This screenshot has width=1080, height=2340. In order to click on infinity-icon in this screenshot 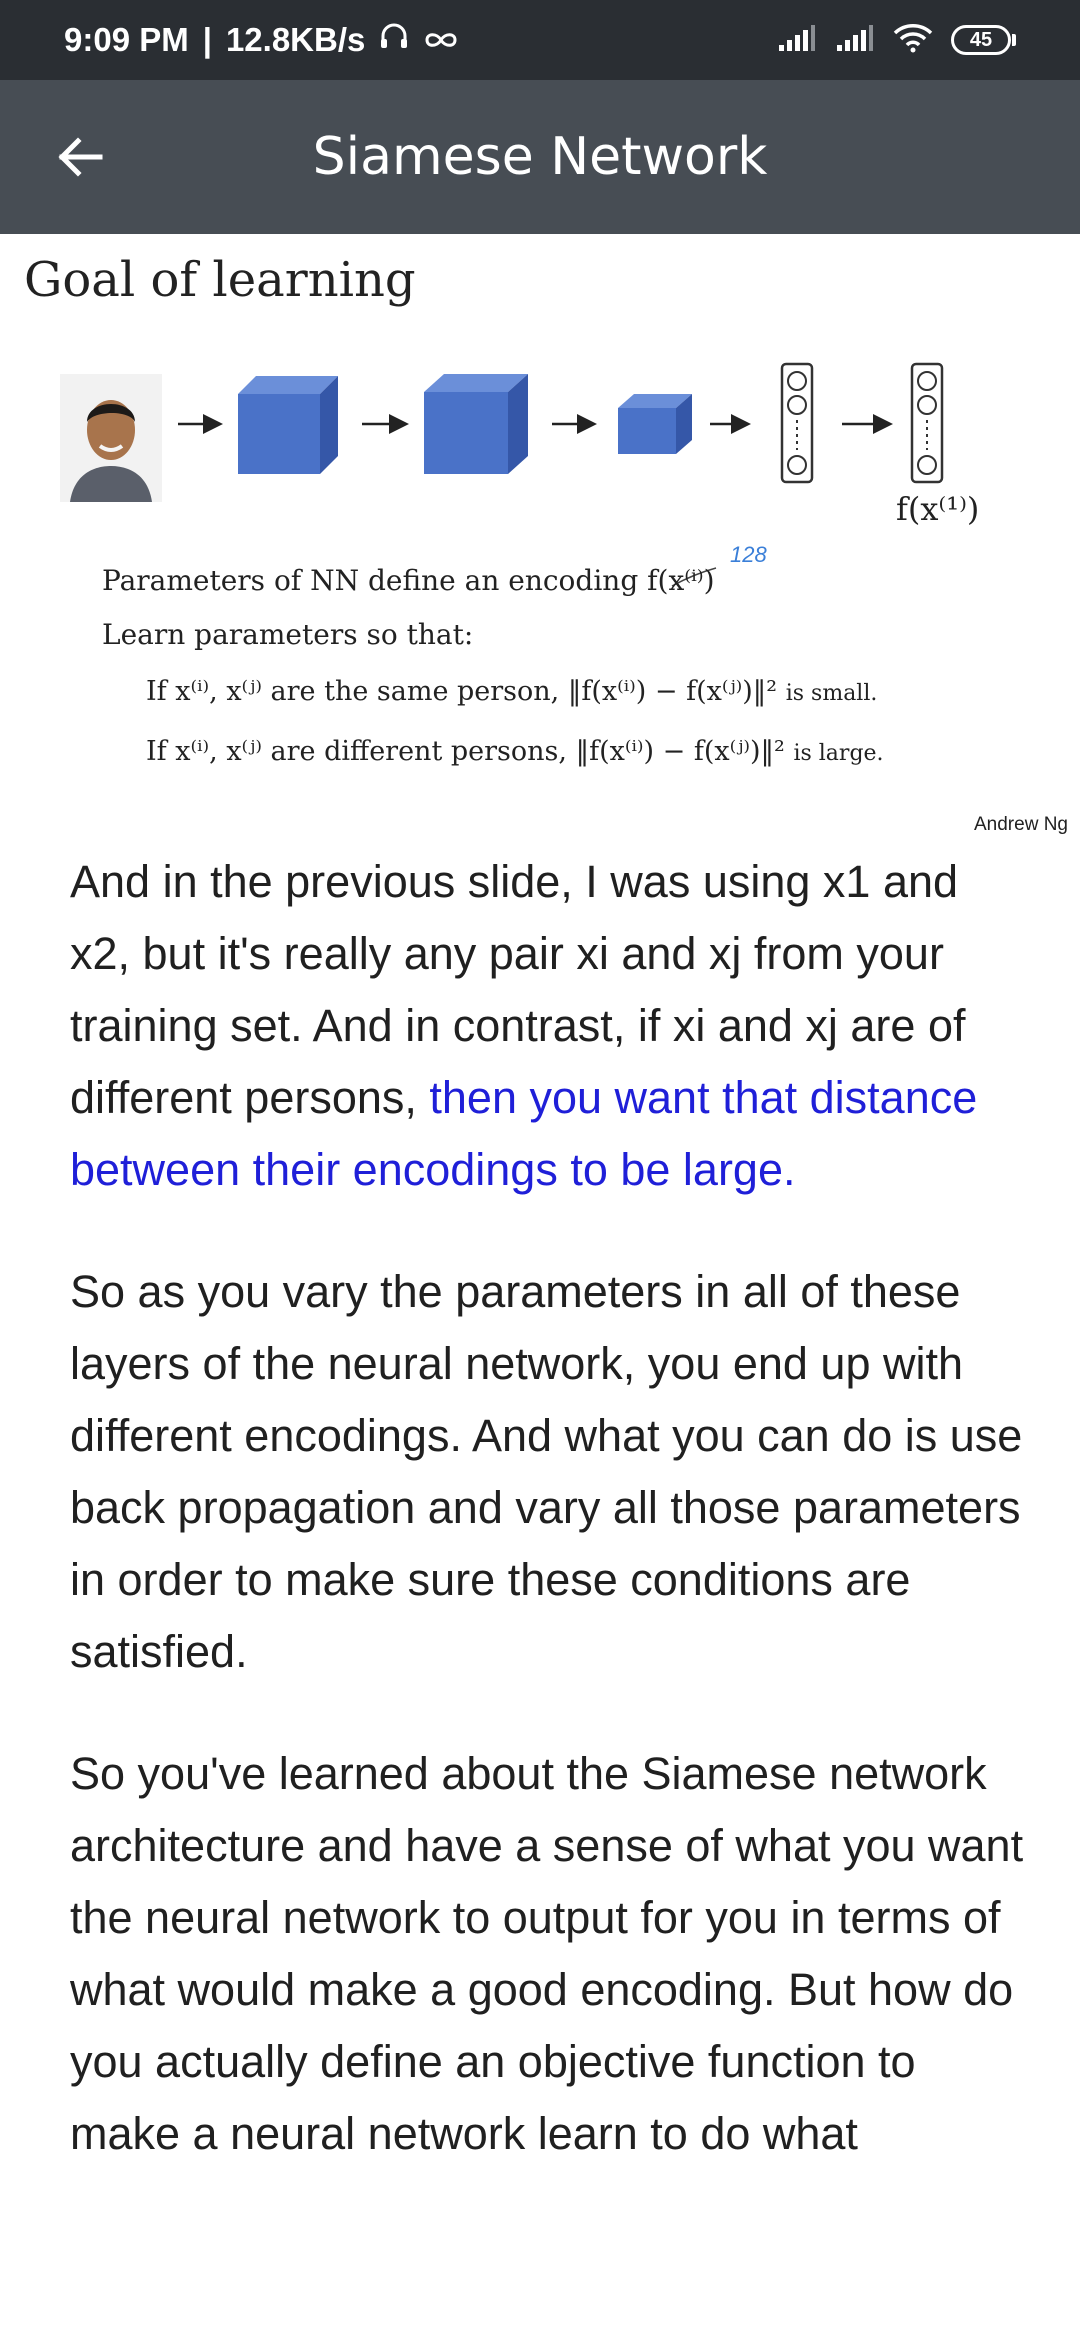, I will do `click(441, 40)`.